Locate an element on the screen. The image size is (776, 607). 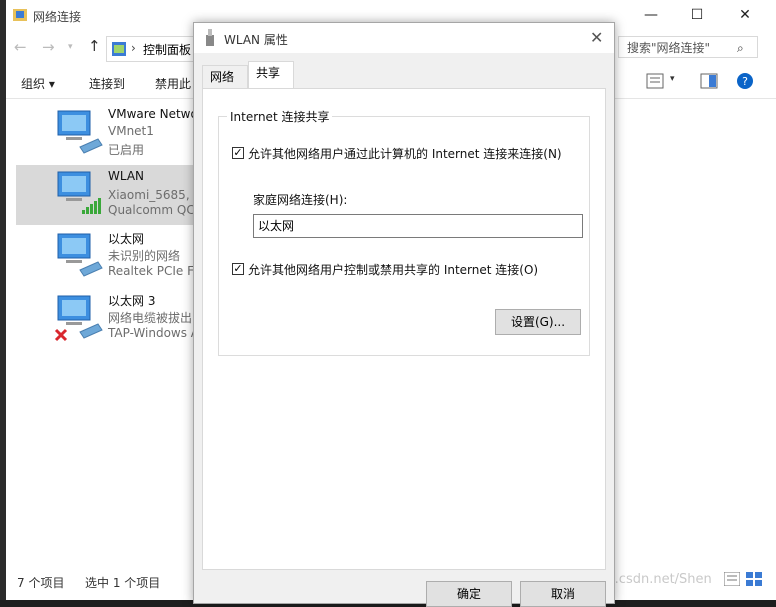
help-icon: ? is located at coordinates (745, 81).